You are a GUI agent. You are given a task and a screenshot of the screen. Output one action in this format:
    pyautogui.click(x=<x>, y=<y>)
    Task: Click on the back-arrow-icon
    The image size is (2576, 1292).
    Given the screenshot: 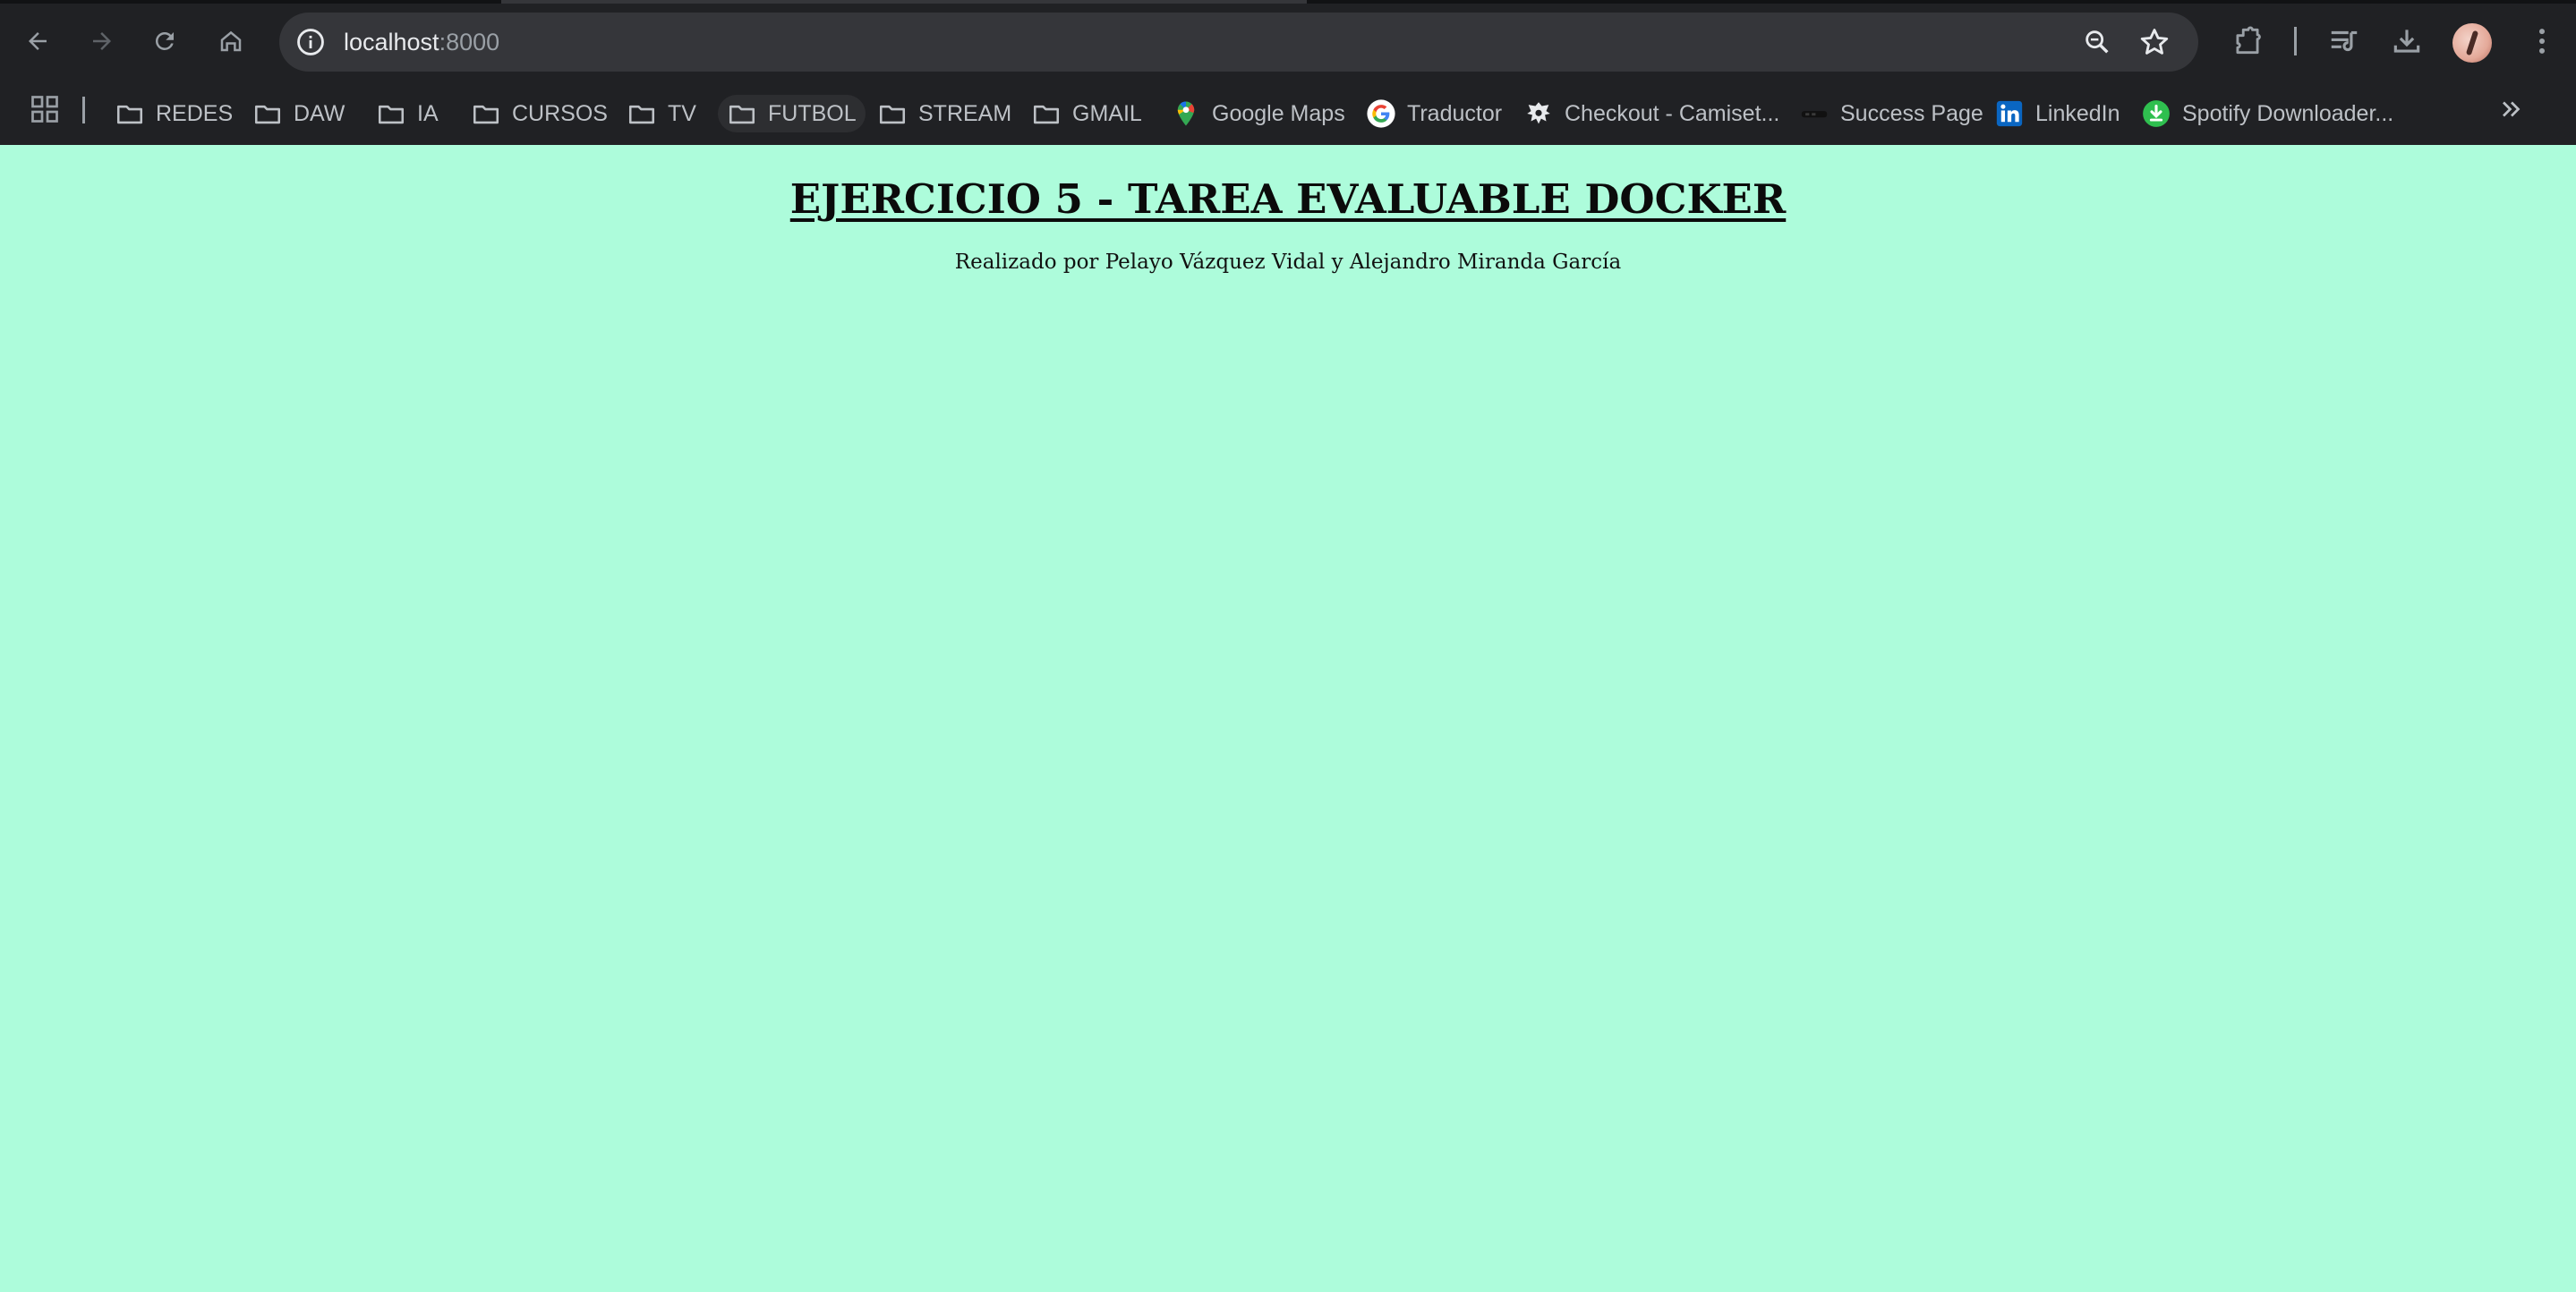 What is the action you would take?
    pyautogui.click(x=38, y=41)
    